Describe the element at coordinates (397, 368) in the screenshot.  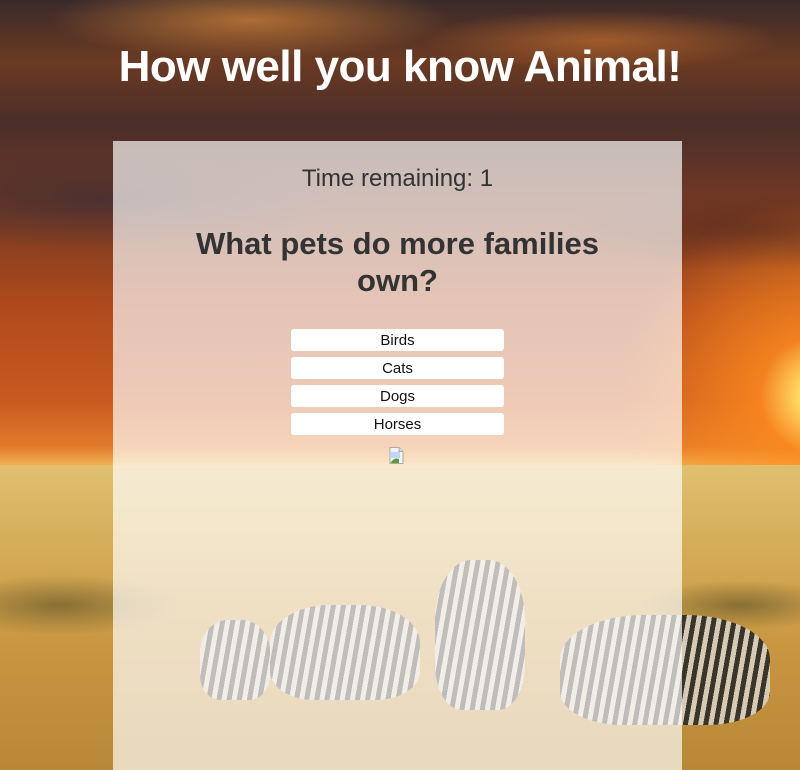
I see `answer-button-cats: Cats` at that location.